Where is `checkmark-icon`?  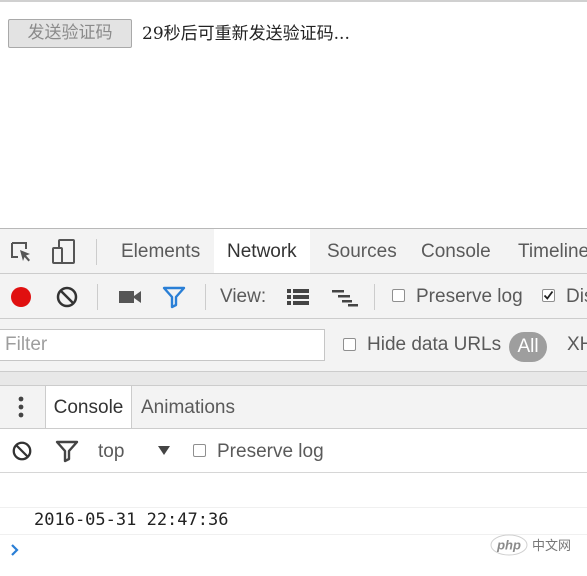
checkmark-icon is located at coordinates (548, 295).